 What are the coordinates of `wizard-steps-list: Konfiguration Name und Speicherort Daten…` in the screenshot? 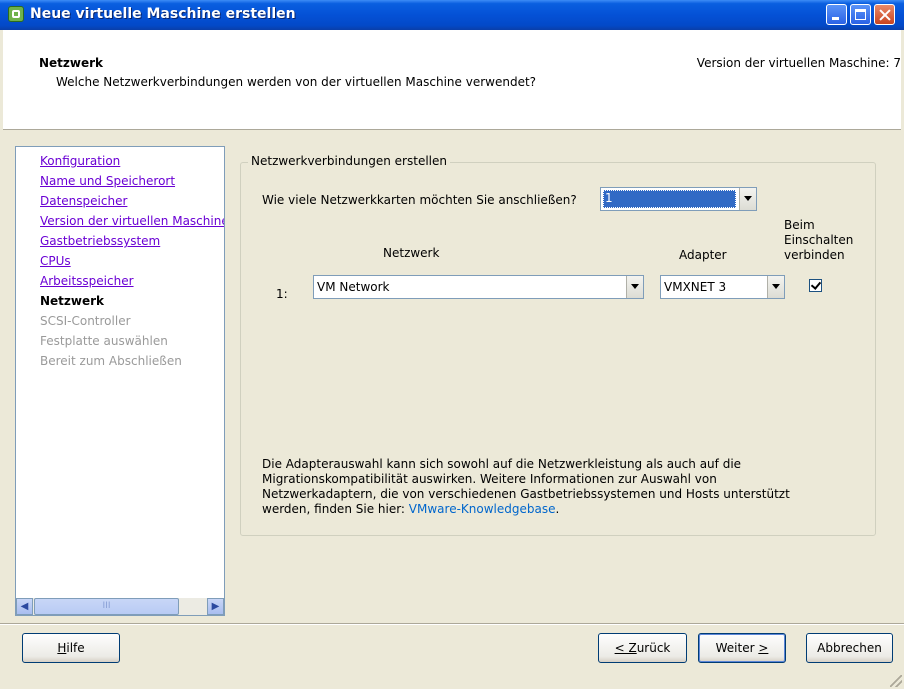 It's located at (132, 261).